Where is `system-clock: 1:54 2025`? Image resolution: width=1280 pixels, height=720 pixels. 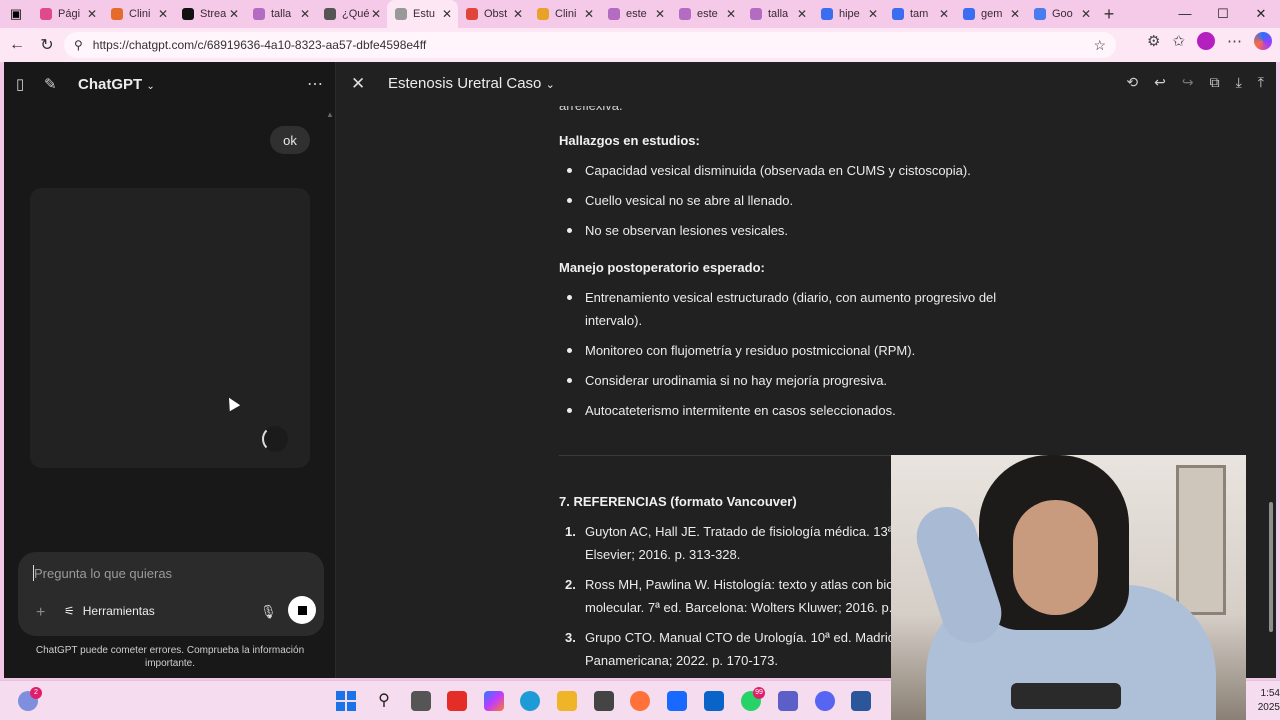 system-clock: 1:54 2025 is located at coordinates (1263, 701).